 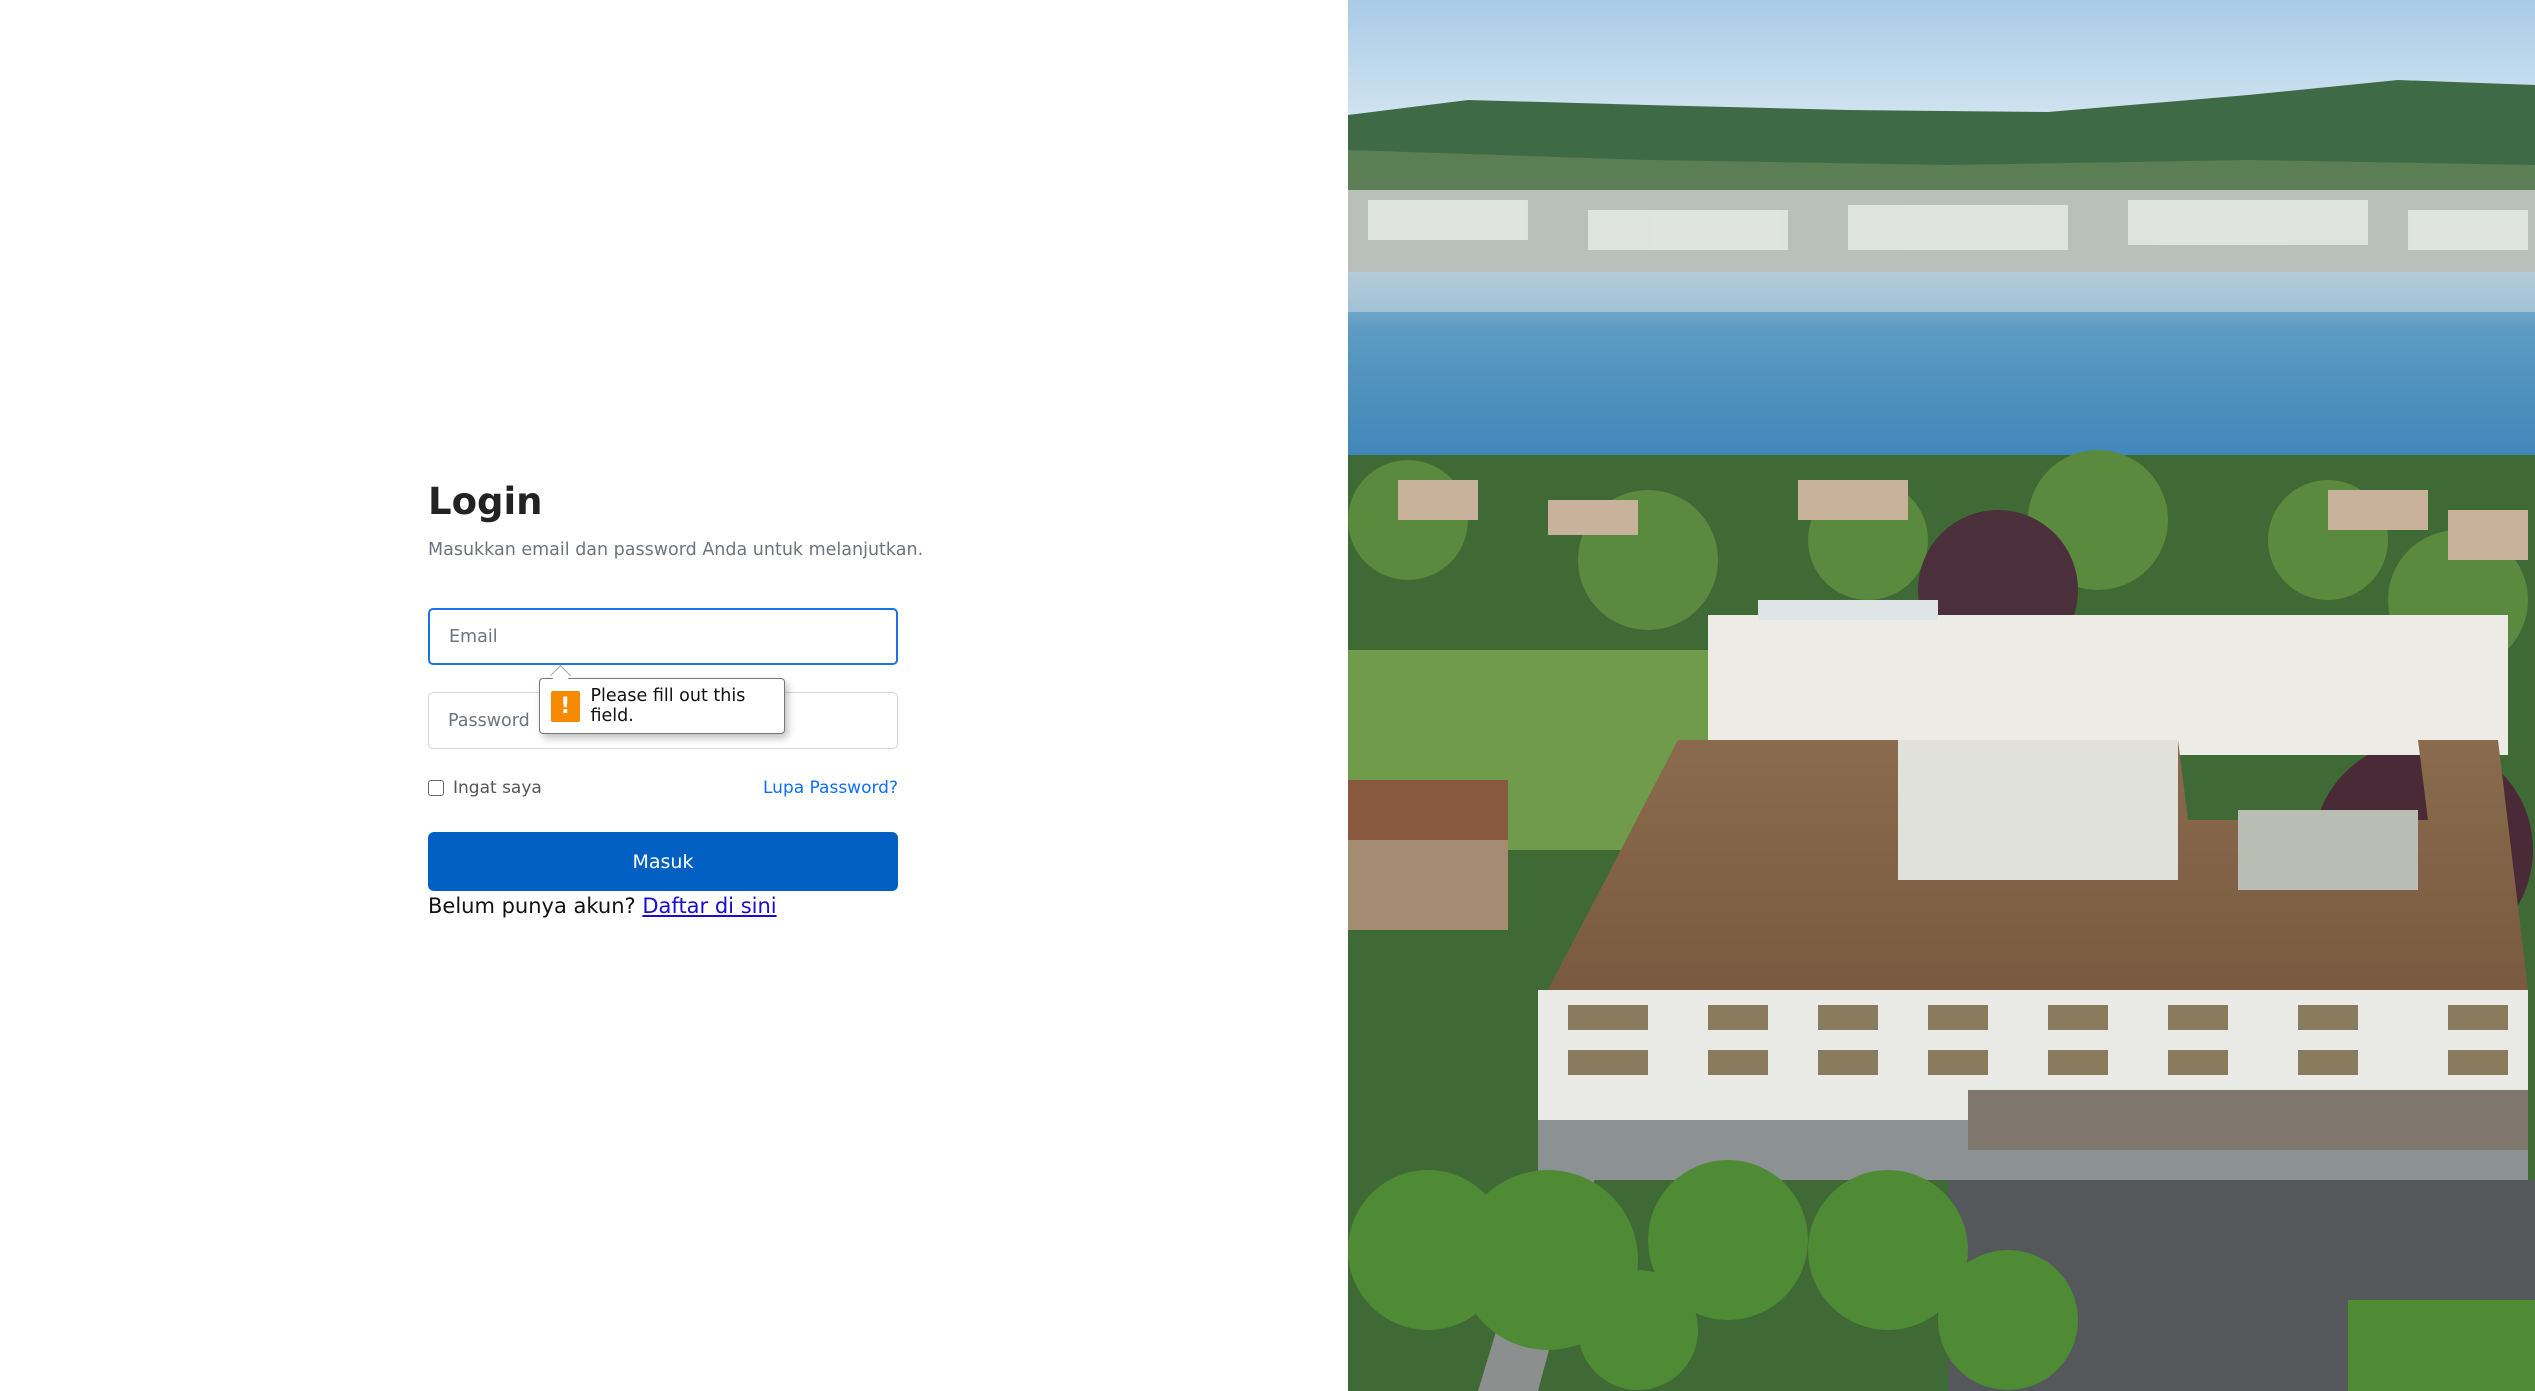 I want to click on login-button: Masuk, so click(x=663, y=861).